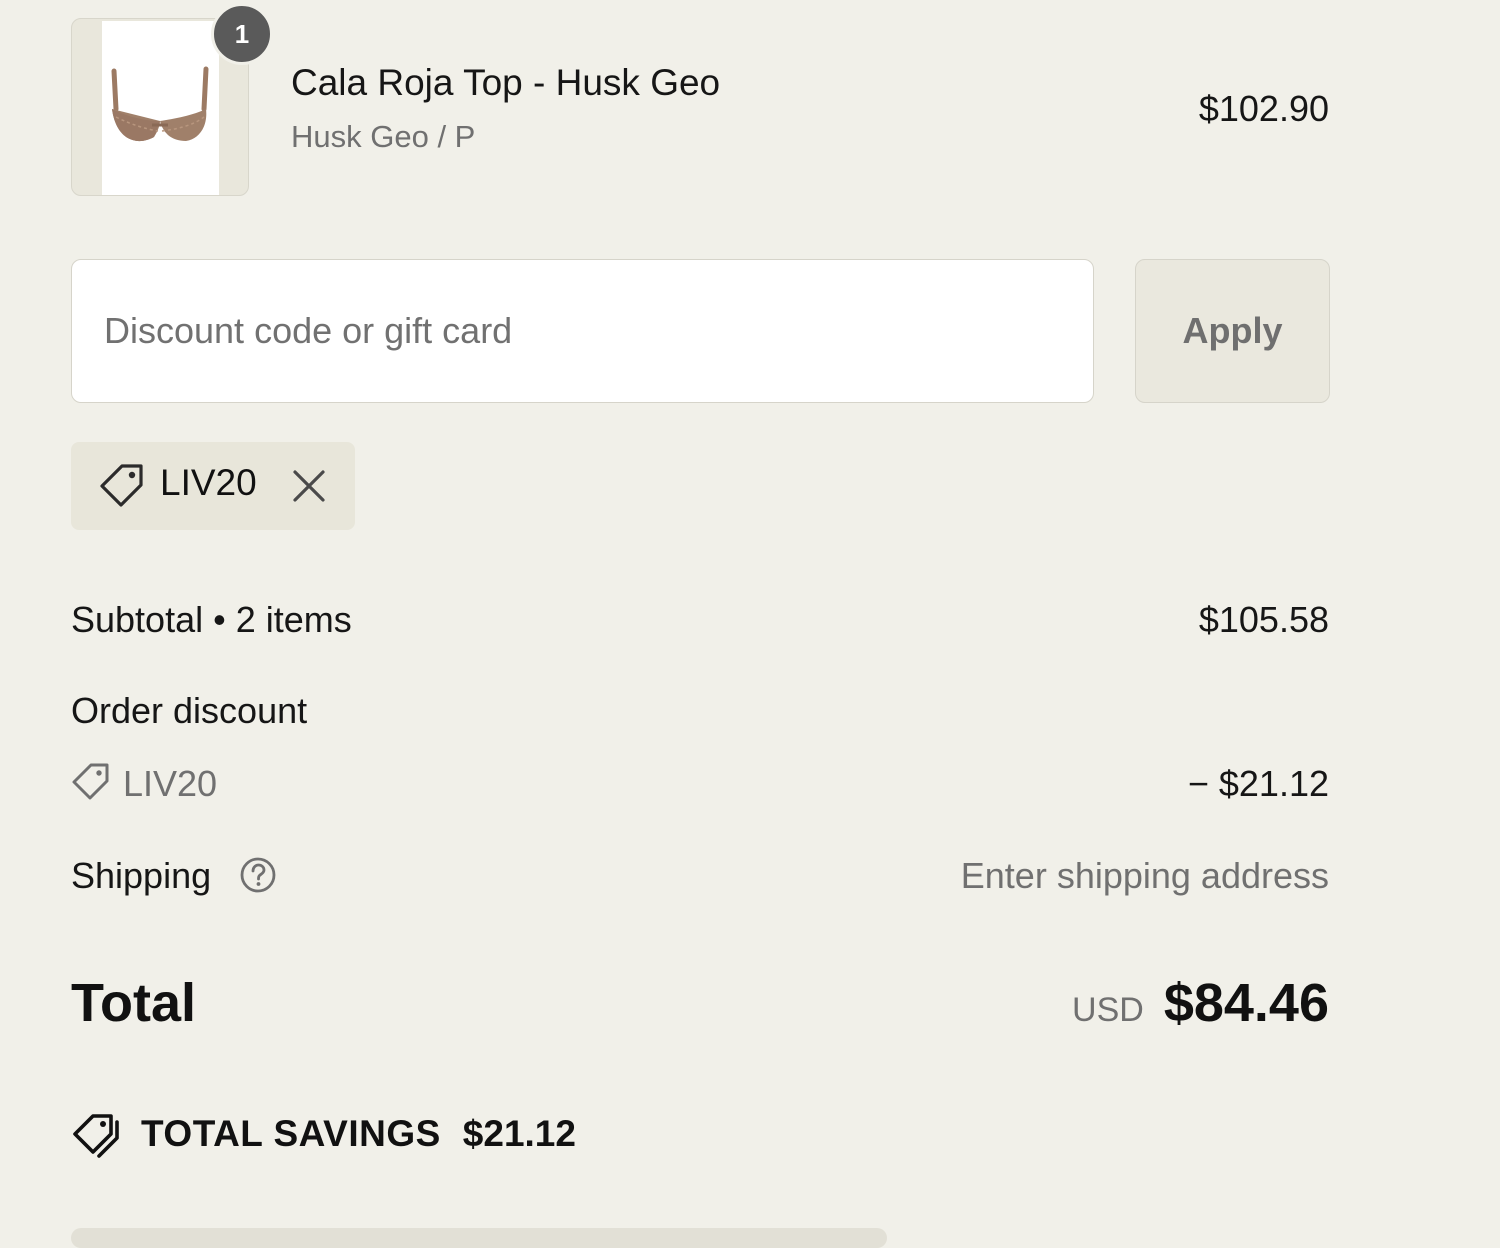 Image resolution: width=1500 pixels, height=1248 pixels. I want to click on discount-code-input, so click(582, 331).